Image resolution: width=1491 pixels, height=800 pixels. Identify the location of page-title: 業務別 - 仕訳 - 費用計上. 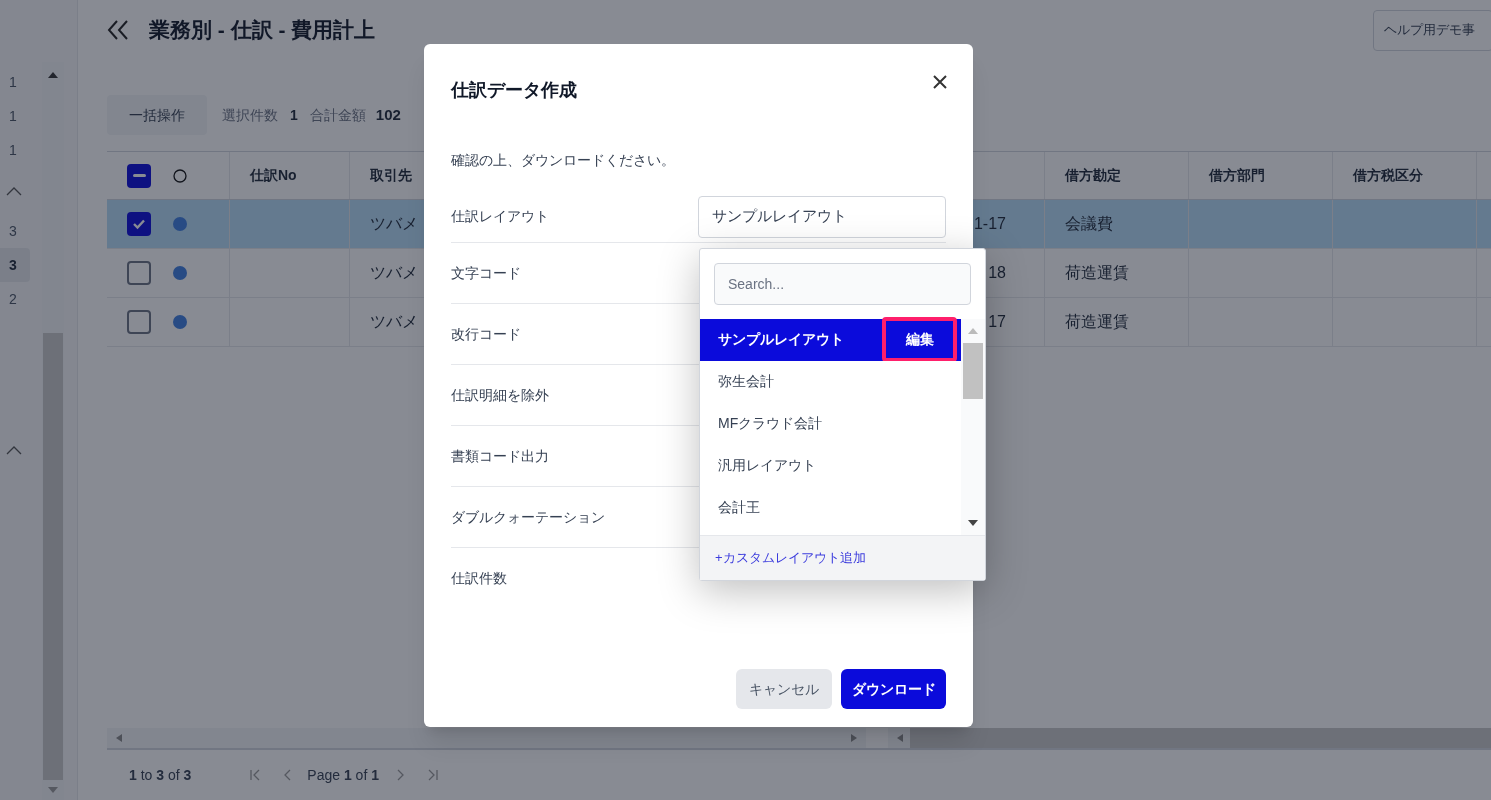
(262, 30).